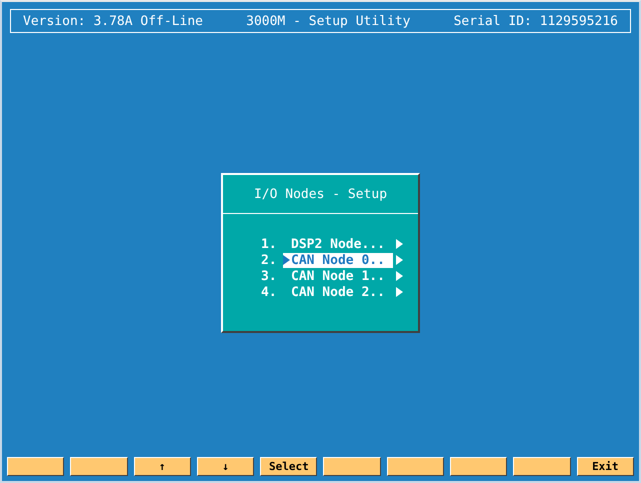 This screenshot has width=641, height=483. What do you see at coordinates (605, 466) in the screenshot?
I see `function-key: Exit` at bounding box center [605, 466].